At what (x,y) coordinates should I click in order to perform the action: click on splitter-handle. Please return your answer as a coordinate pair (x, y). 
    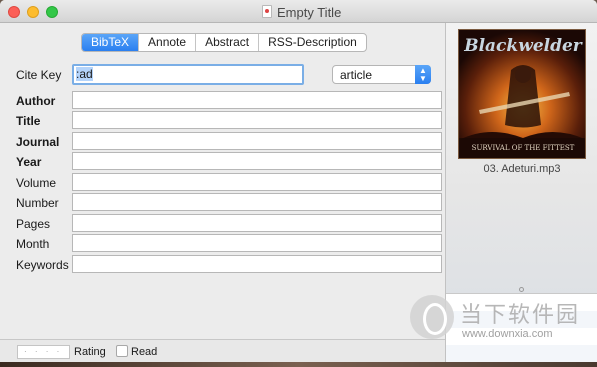
    Looking at the image, I should click on (521, 289).